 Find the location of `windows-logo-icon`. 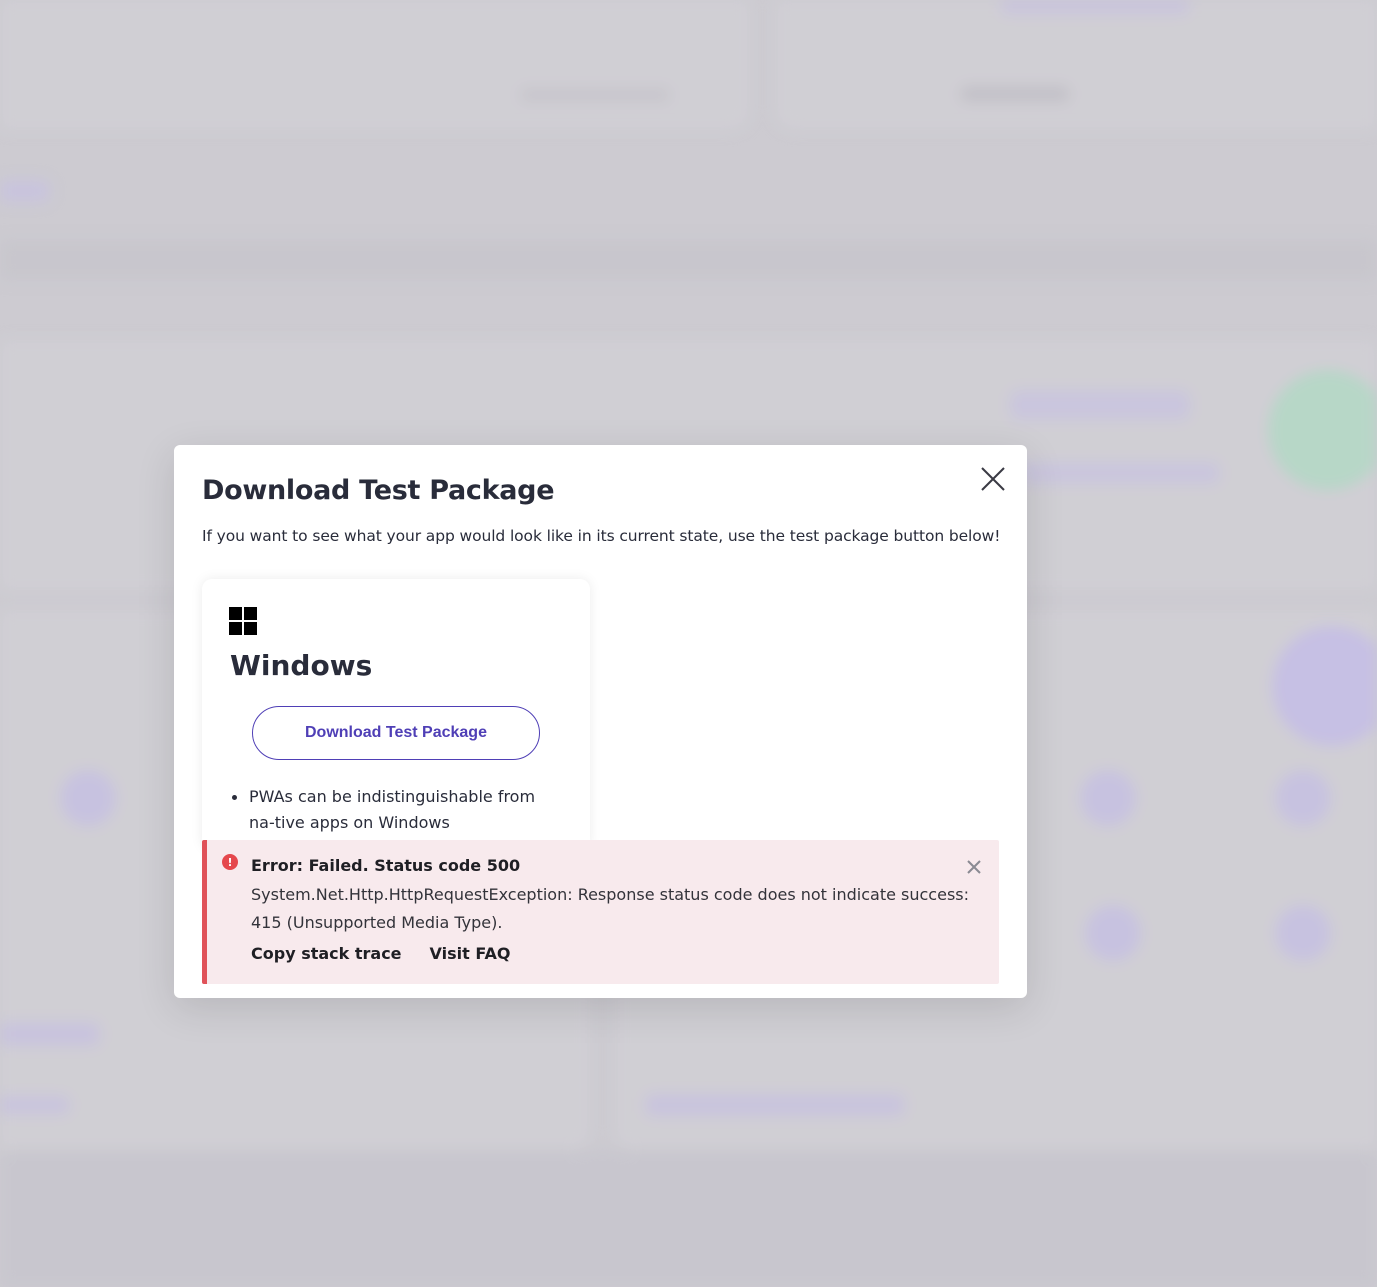

windows-logo-icon is located at coordinates (243, 621).